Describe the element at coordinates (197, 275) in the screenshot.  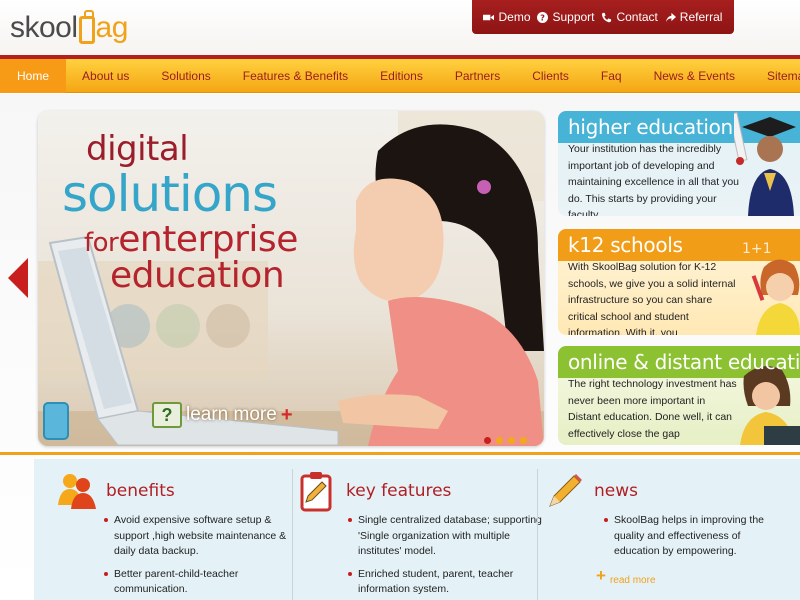
I see `hero-headline-education: education` at that location.